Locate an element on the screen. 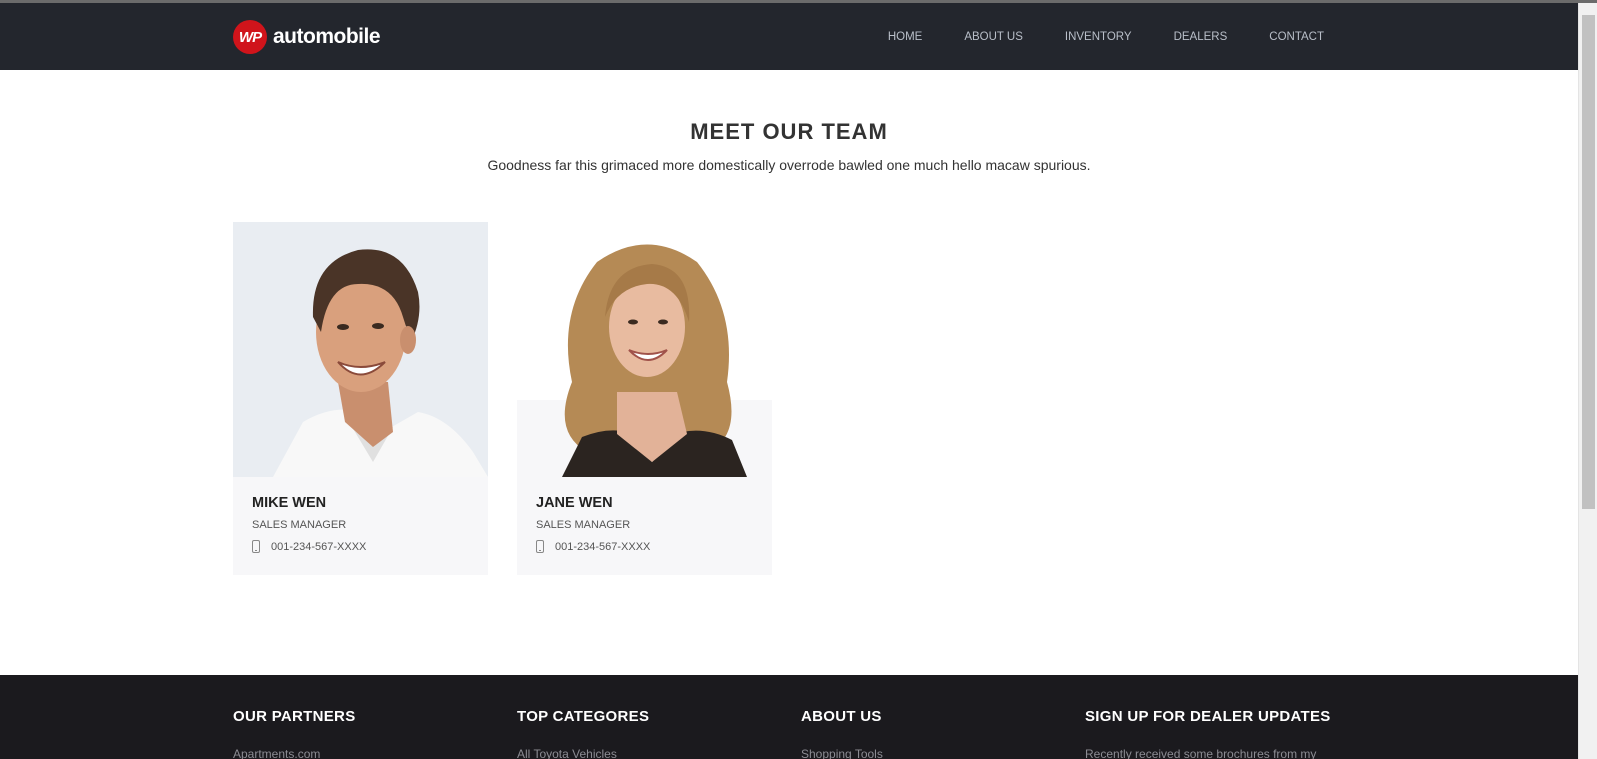 Image resolution: width=1597 pixels, height=759 pixels. footer-link: All Toyota Vehicles is located at coordinates (583, 753).